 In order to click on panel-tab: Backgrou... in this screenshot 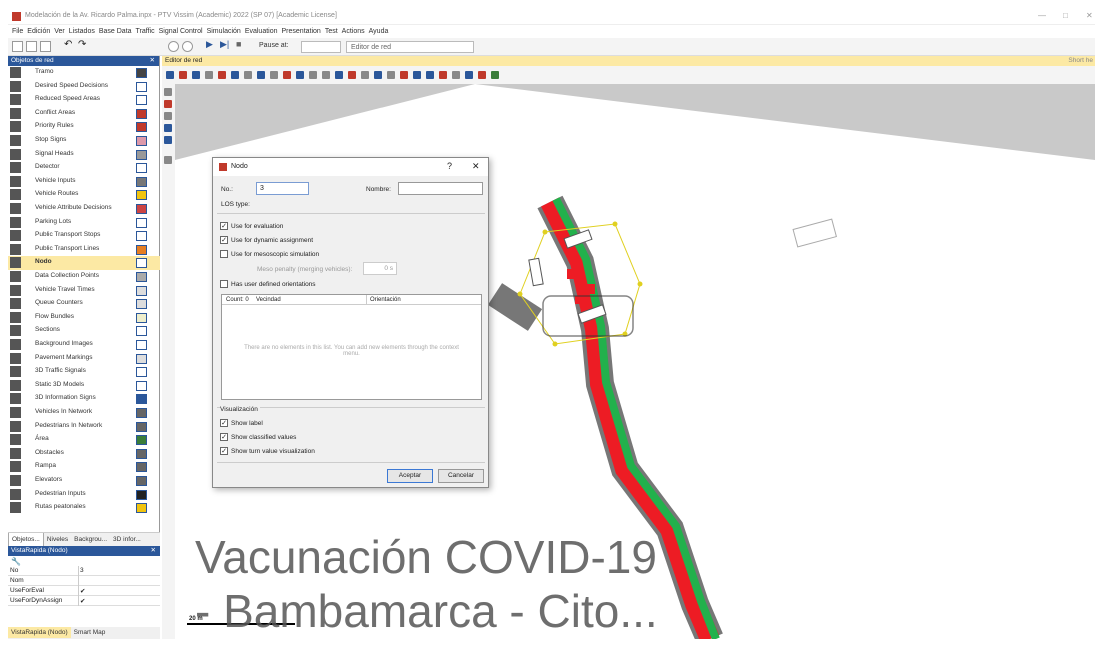, I will do `click(90, 539)`.